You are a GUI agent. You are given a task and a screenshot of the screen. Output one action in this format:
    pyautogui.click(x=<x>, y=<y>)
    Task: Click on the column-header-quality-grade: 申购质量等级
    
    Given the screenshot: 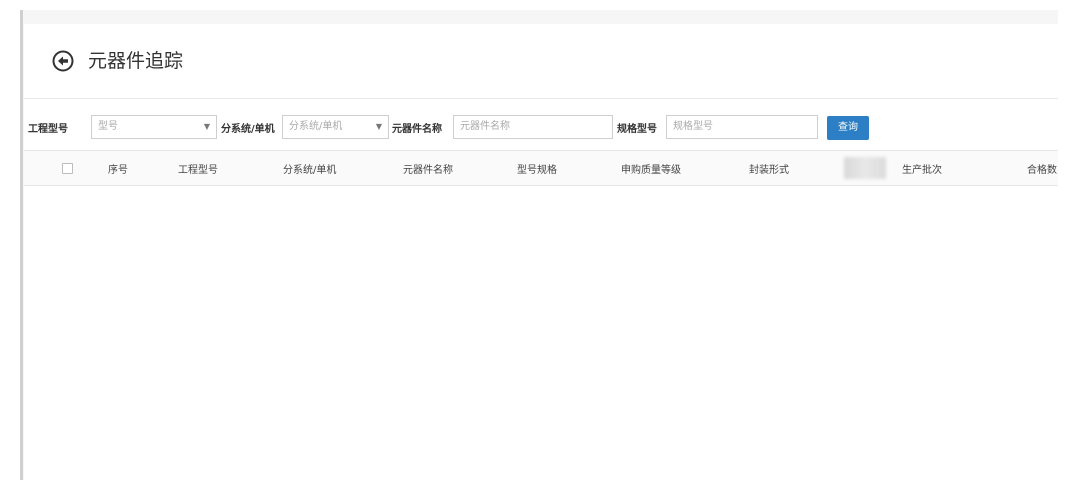 What is the action you would take?
    pyautogui.click(x=651, y=168)
    